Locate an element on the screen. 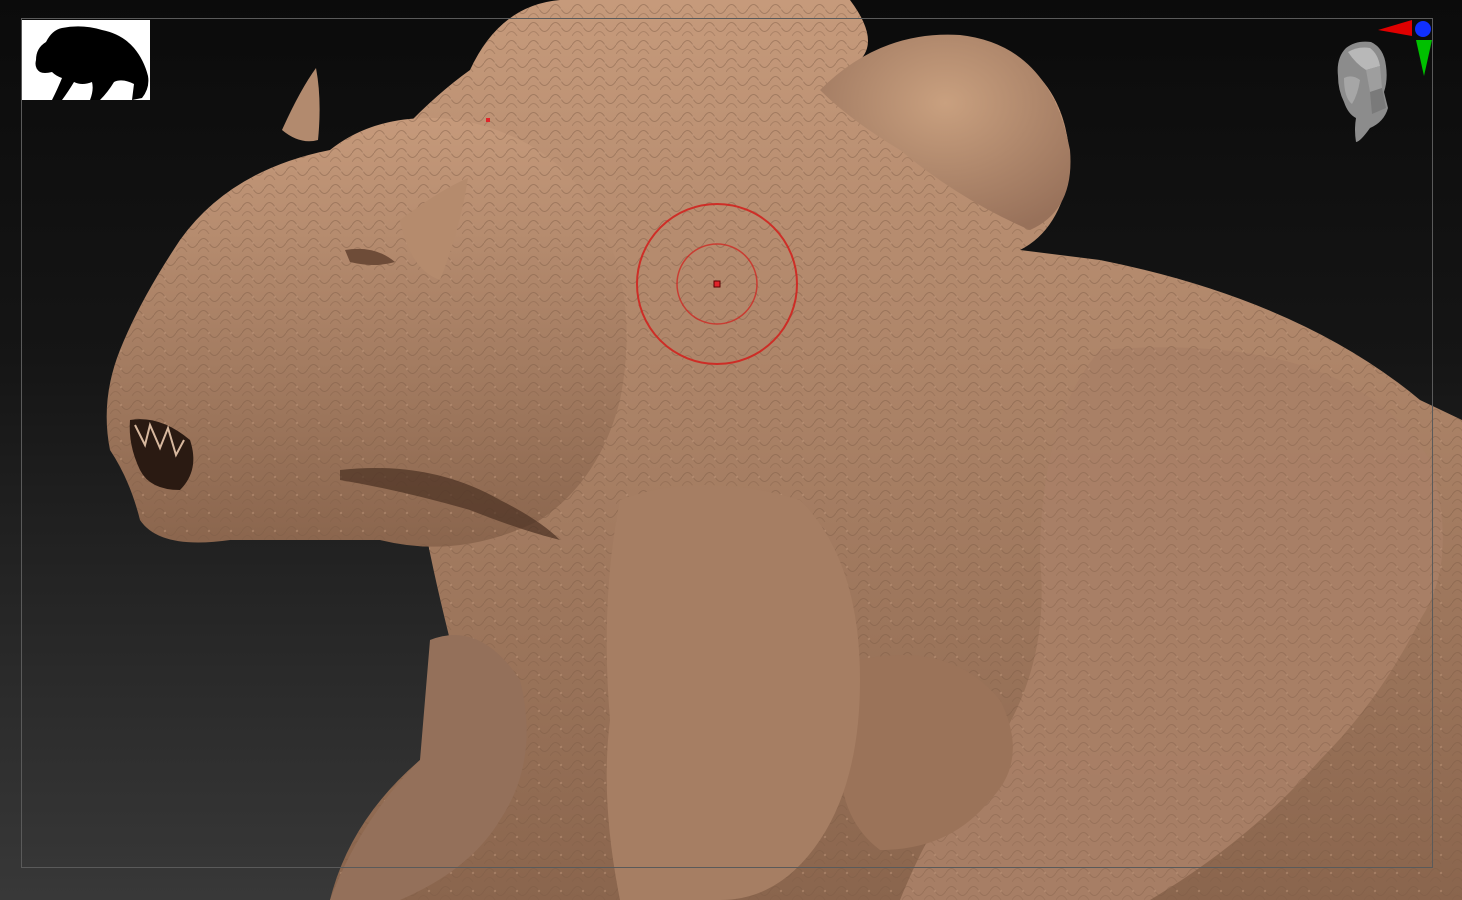  gray-head-icon is located at coordinates (1362, 91).